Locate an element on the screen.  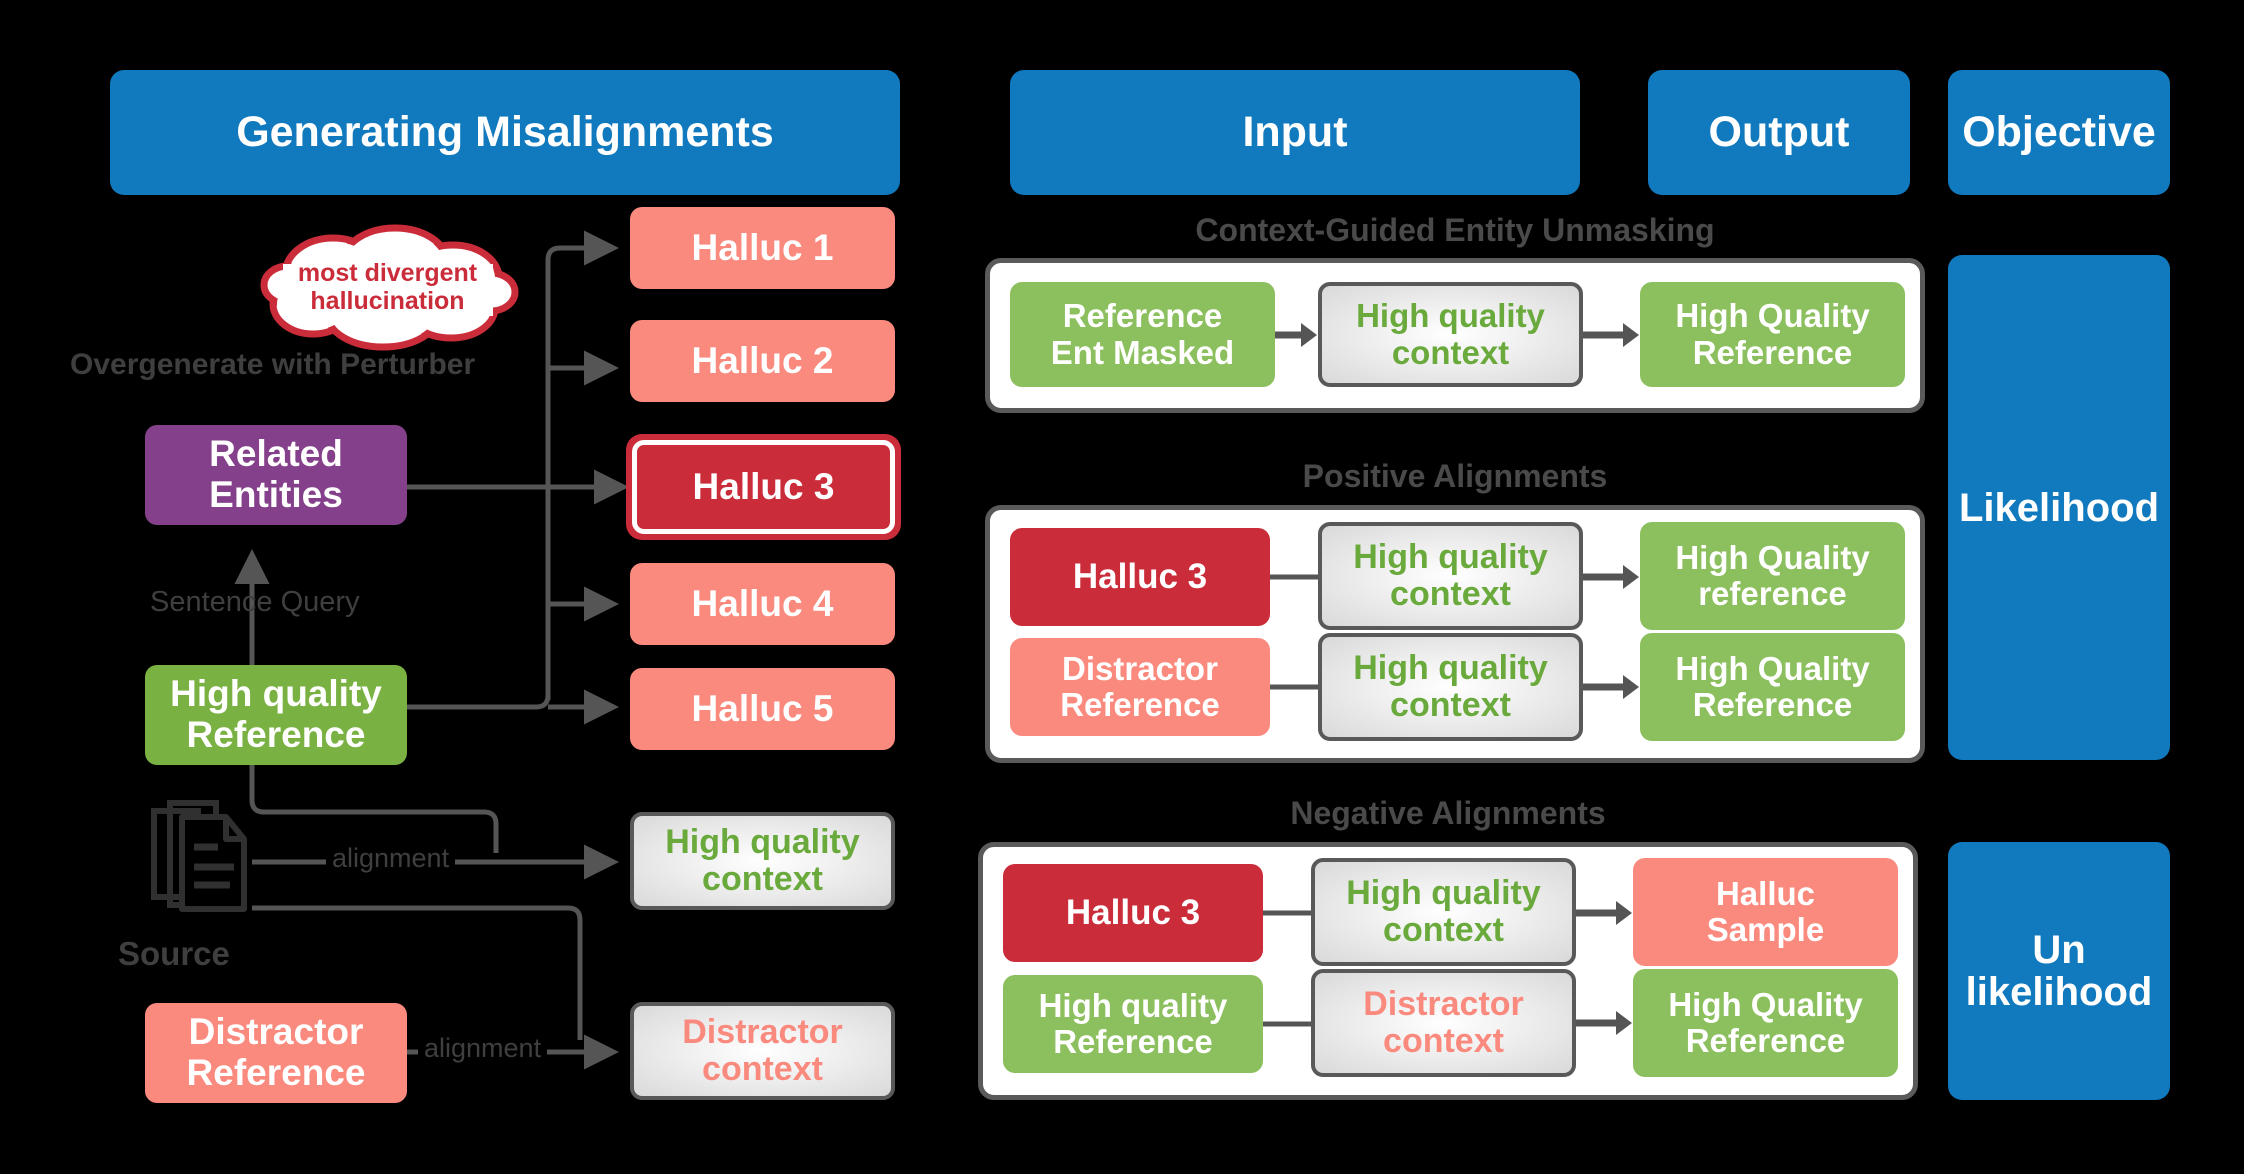
node-halluc-2-label: Halluc 2 is located at coordinates (762, 360).